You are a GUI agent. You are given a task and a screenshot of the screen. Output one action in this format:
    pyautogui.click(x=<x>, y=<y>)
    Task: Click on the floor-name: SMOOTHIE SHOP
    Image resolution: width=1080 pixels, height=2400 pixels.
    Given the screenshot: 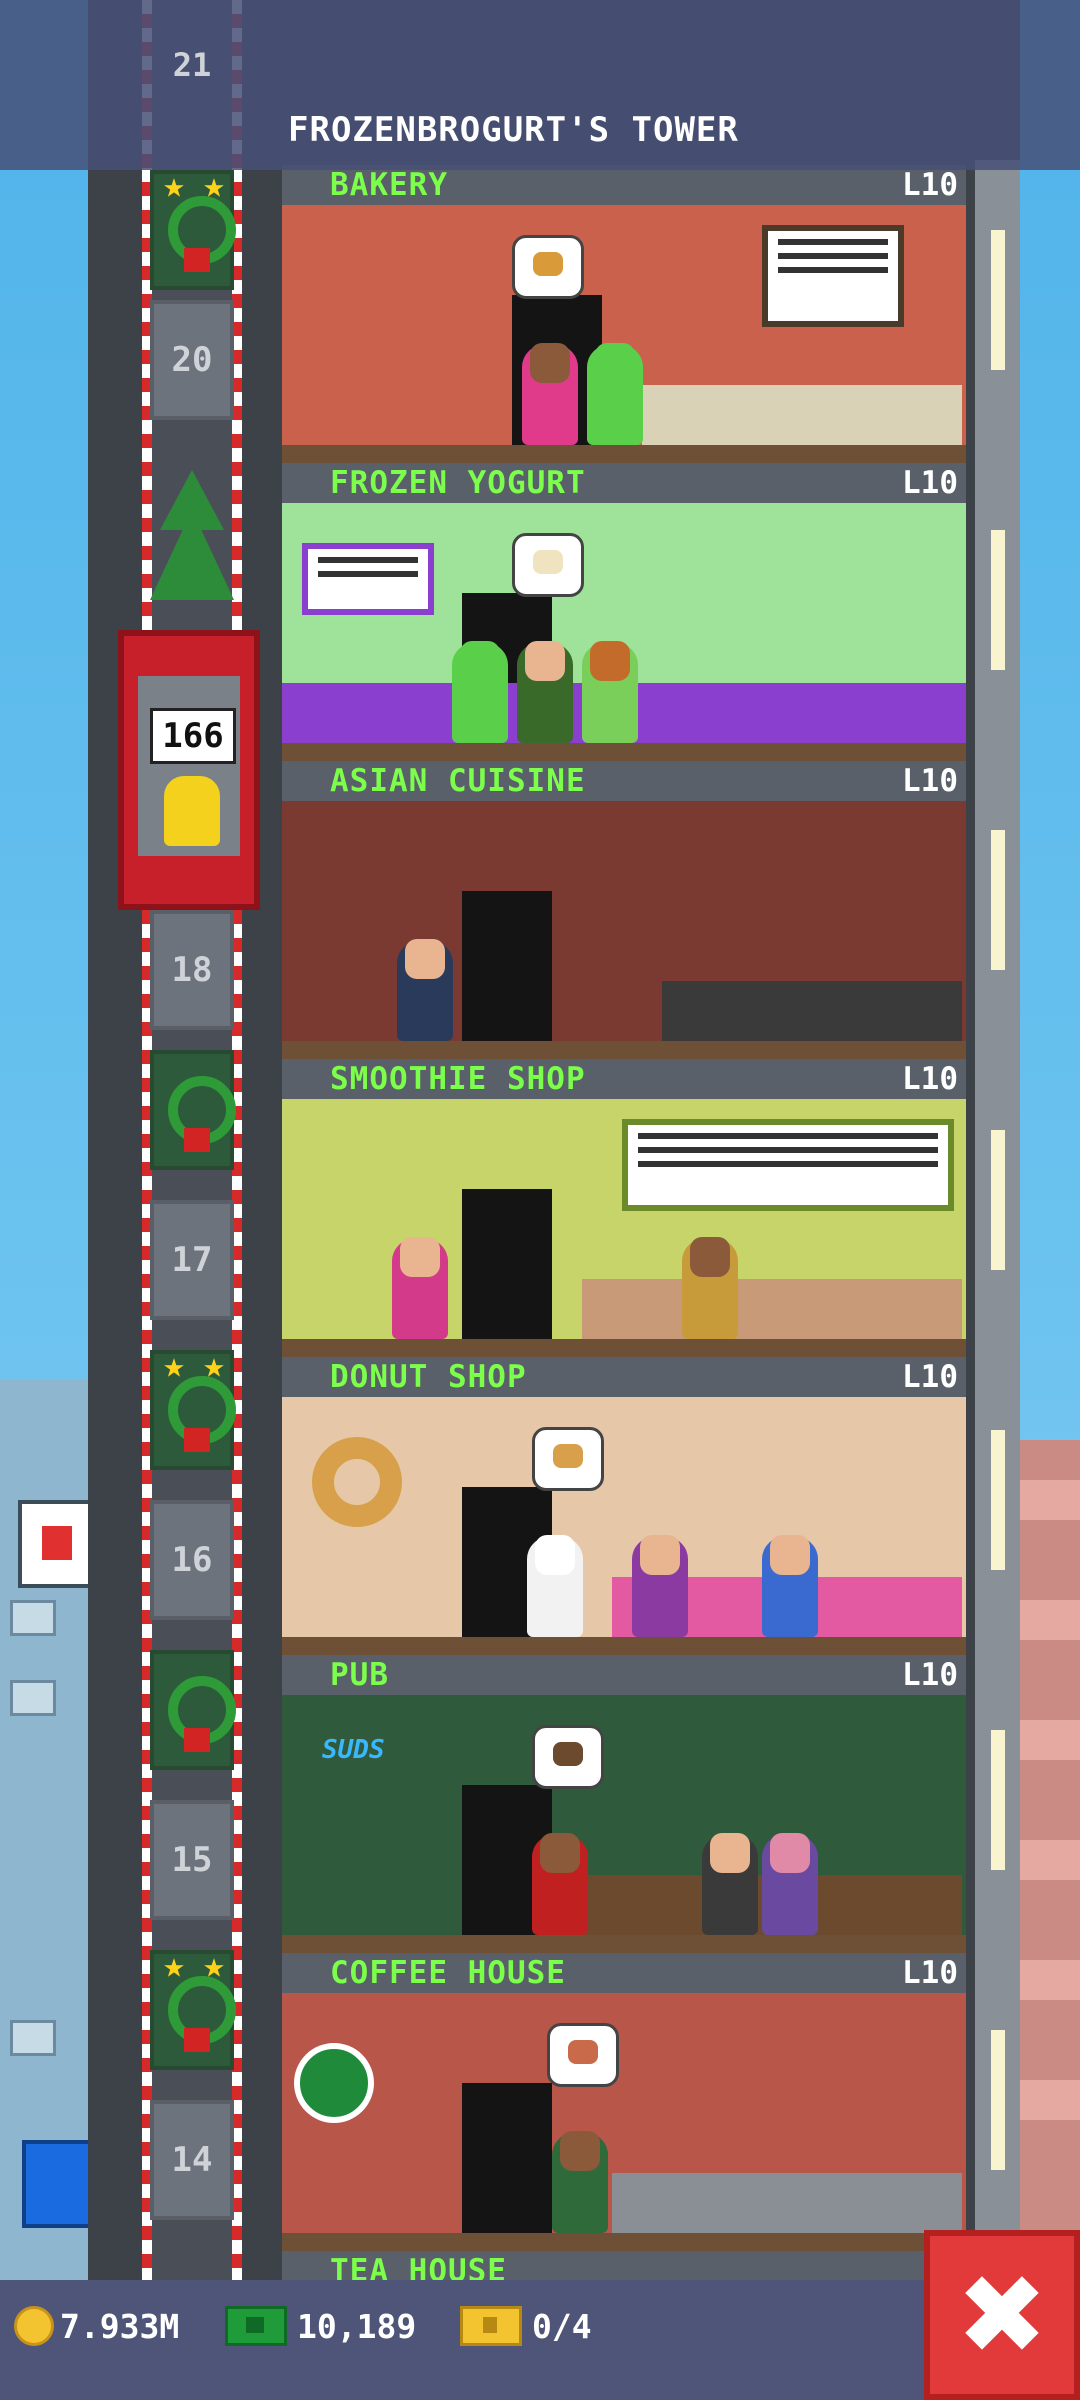 What is the action you would take?
    pyautogui.click(x=458, y=1079)
    